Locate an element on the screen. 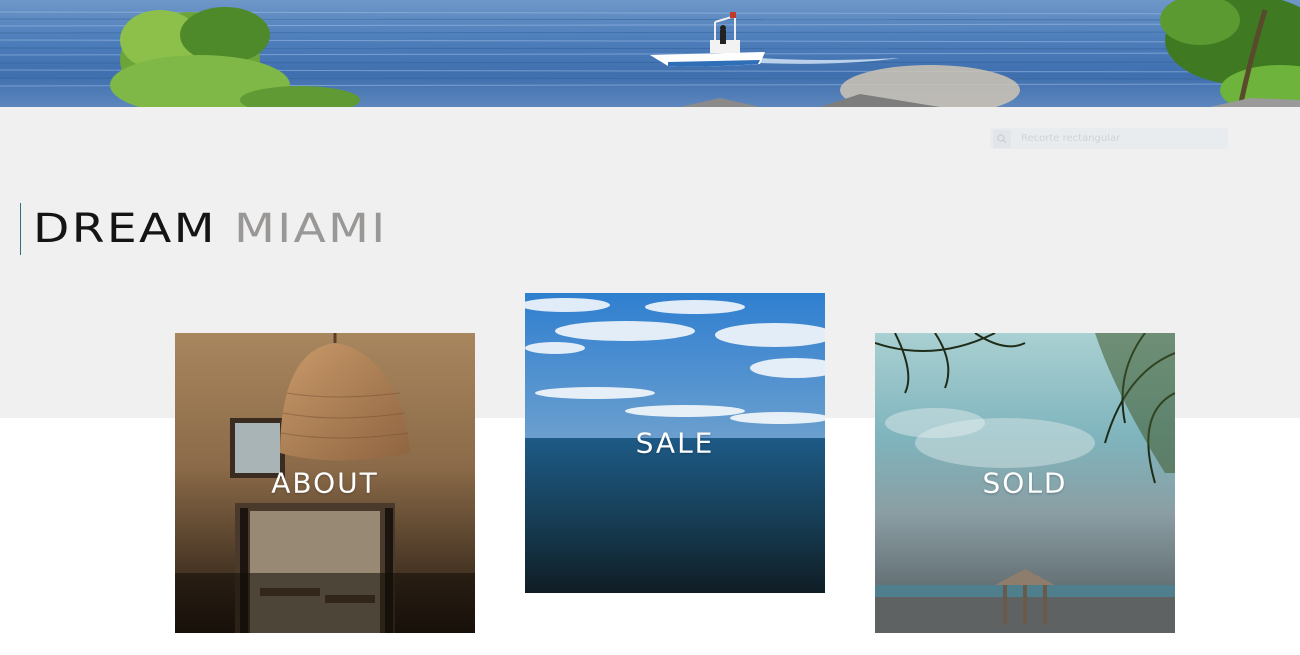  search-icon is located at coordinates (1002, 138).